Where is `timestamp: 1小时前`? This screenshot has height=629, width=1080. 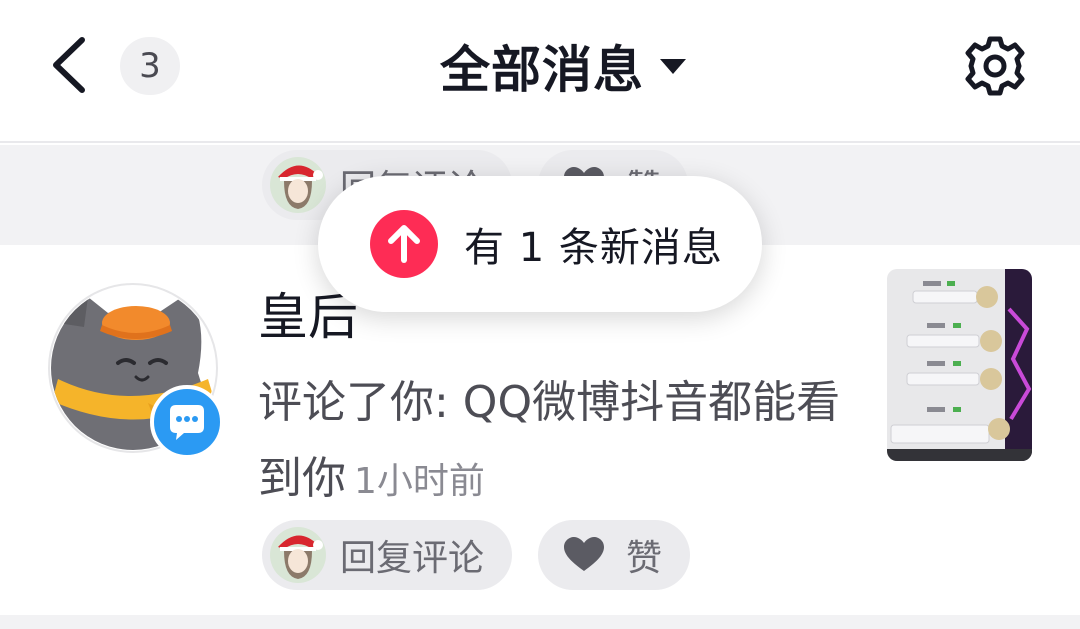 timestamp: 1小时前 is located at coordinates (419, 481).